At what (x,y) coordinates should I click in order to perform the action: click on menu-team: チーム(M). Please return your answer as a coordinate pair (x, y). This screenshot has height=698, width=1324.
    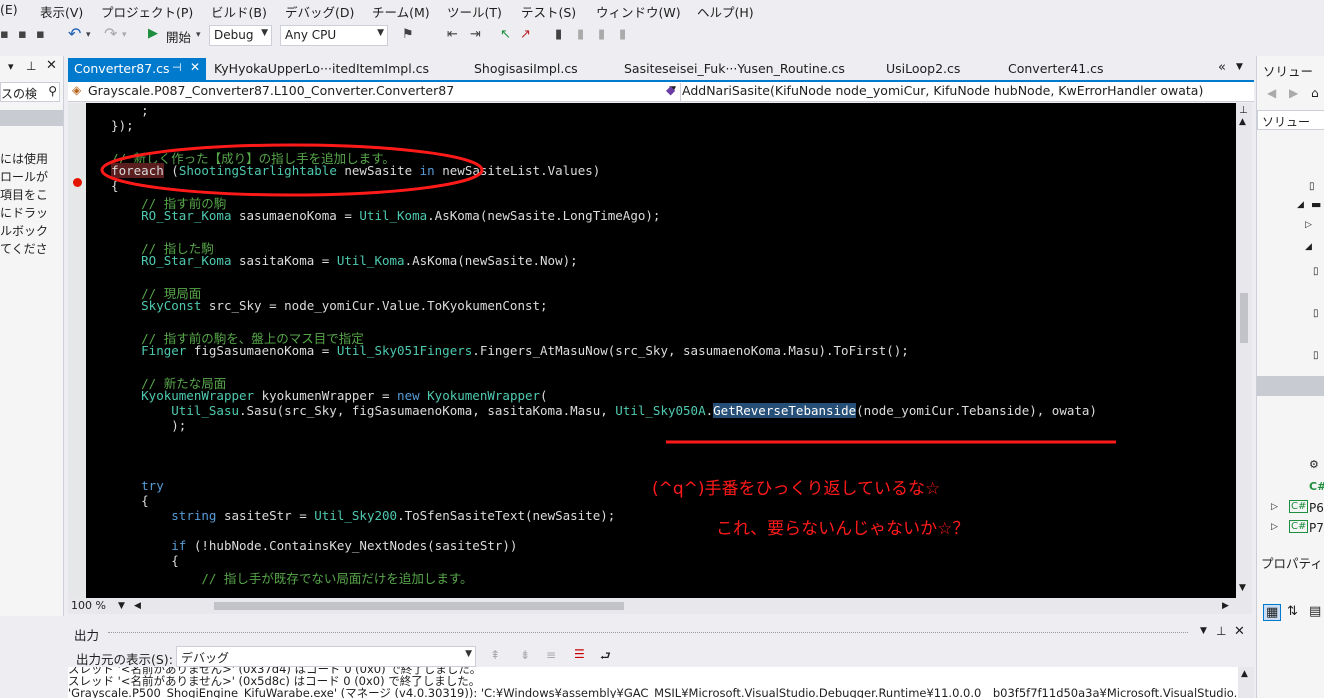
    Looking at the image, I should click on (401, 11).